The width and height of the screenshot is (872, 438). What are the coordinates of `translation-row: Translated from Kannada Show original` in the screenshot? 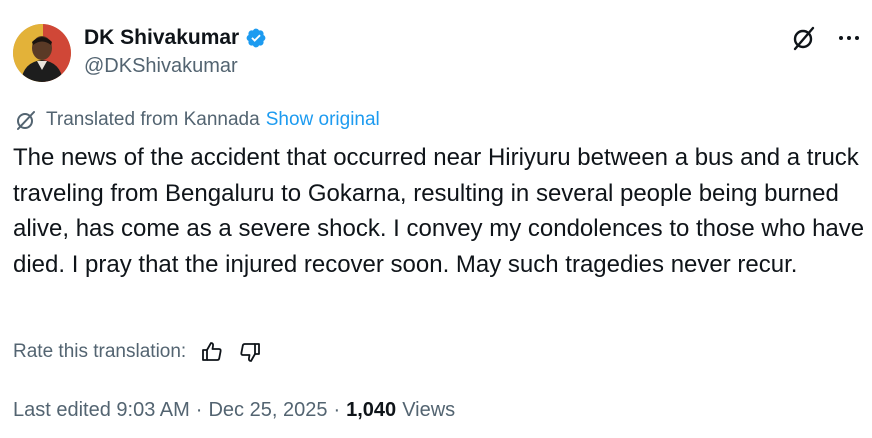 It's located at (197, 120).